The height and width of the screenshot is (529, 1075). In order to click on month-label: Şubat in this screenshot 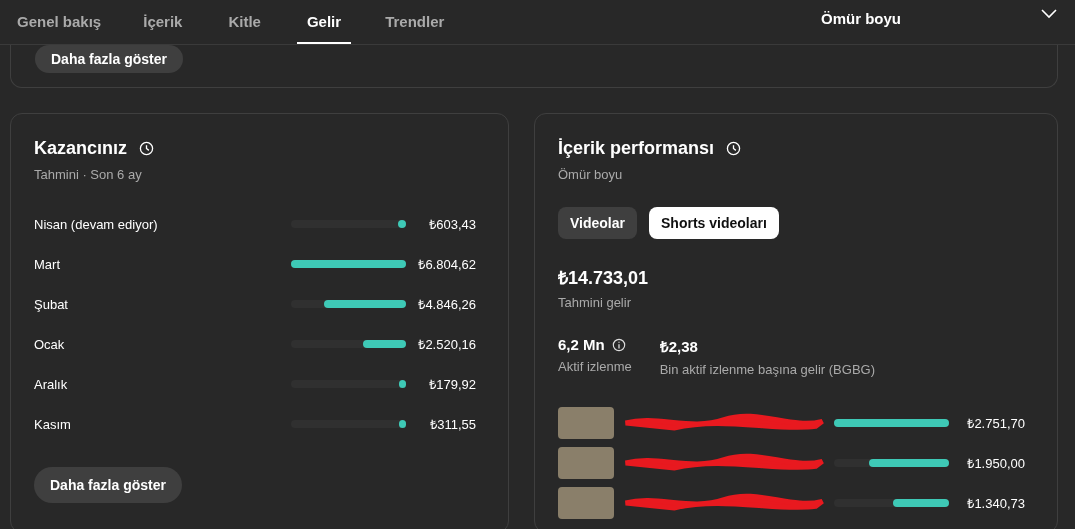, I will do `click(51, 304)`.